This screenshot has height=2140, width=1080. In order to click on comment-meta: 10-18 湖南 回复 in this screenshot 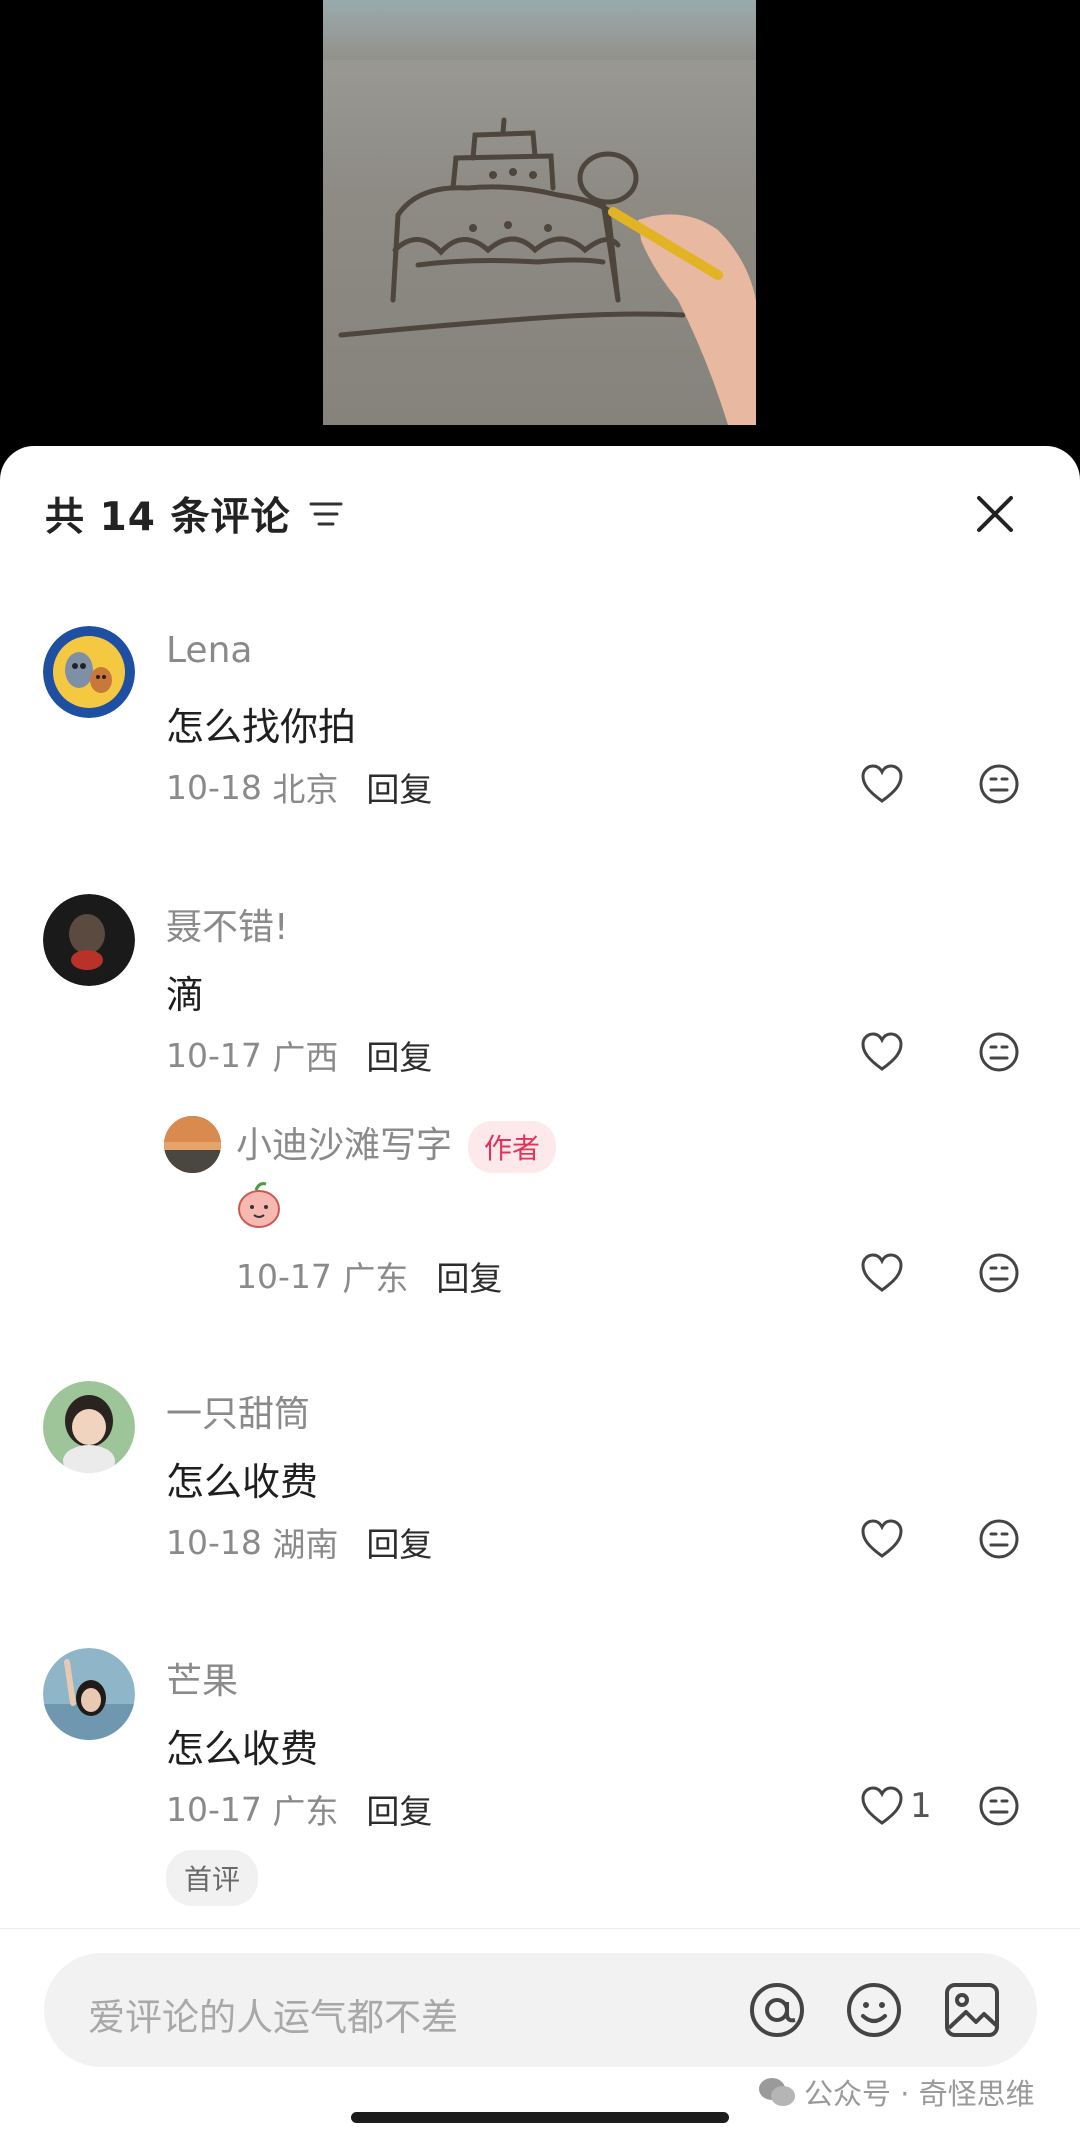, I will do `click(299, 1542)`.